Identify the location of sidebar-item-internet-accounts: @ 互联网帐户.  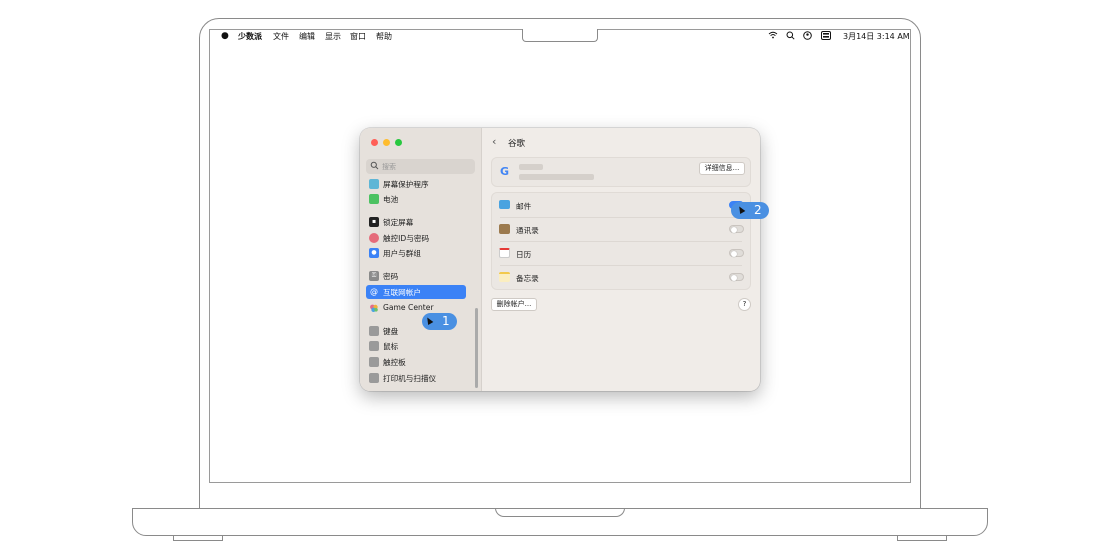
(416, 292).